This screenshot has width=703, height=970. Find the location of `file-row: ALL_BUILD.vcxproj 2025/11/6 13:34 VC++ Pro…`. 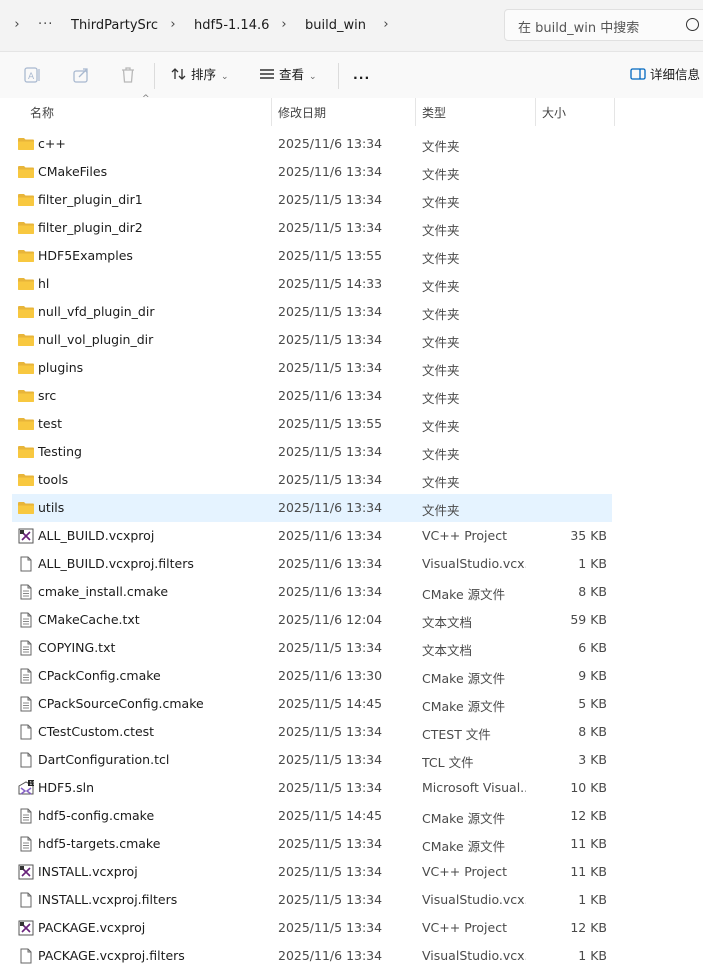

file-row: ALL_BUILD.vcxproj 2025/11/6 13:34 VC++ Pro… is located at coordinates (312, 536).